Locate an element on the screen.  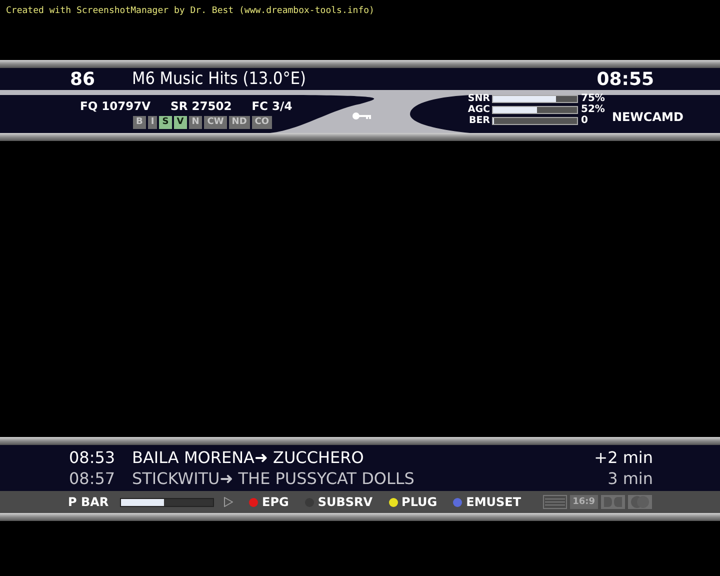
event-duration: 3 min is located at coordinates (630, 478).